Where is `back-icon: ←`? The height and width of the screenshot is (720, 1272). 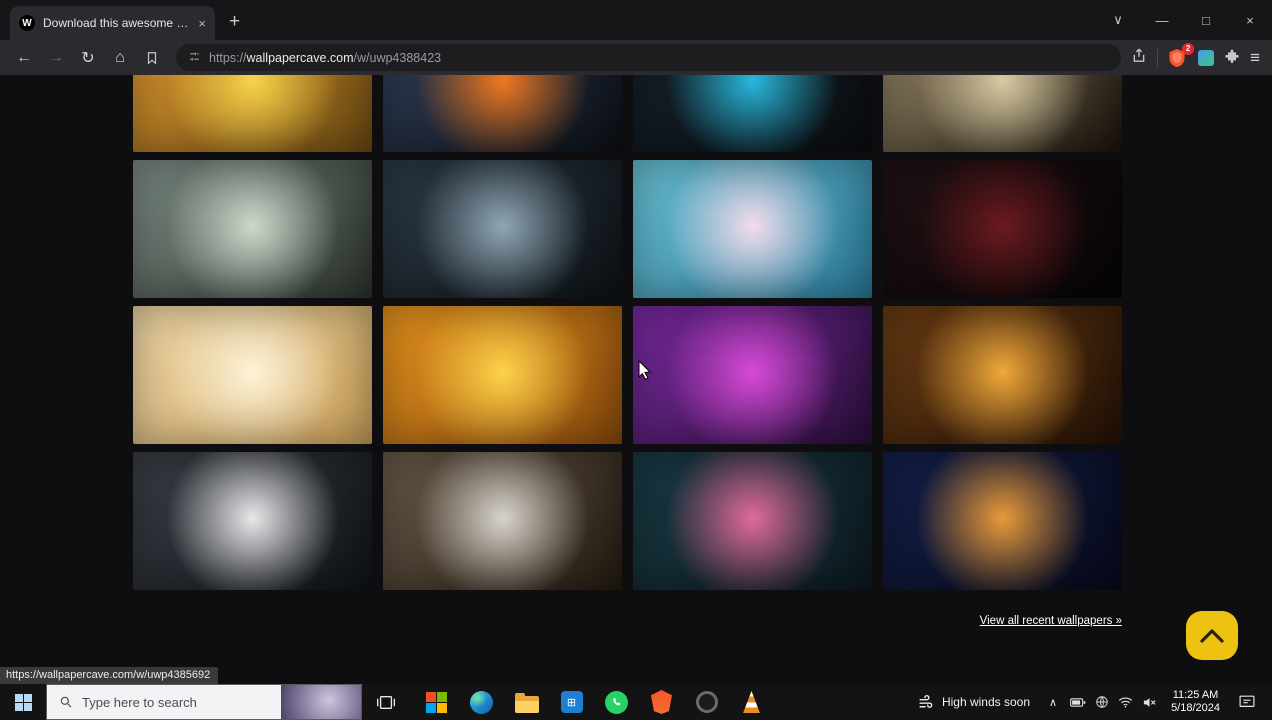 back-icon: ← is located at coordinates (24, 58).